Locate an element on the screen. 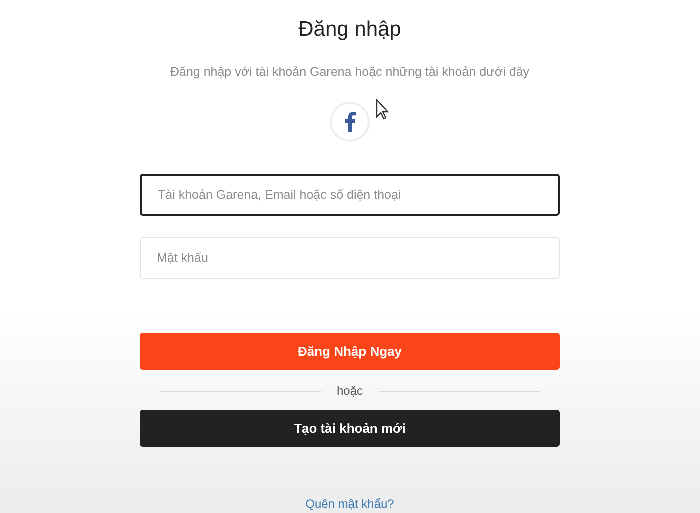  divider-text: hoặc is located at coordinates (350, 391).